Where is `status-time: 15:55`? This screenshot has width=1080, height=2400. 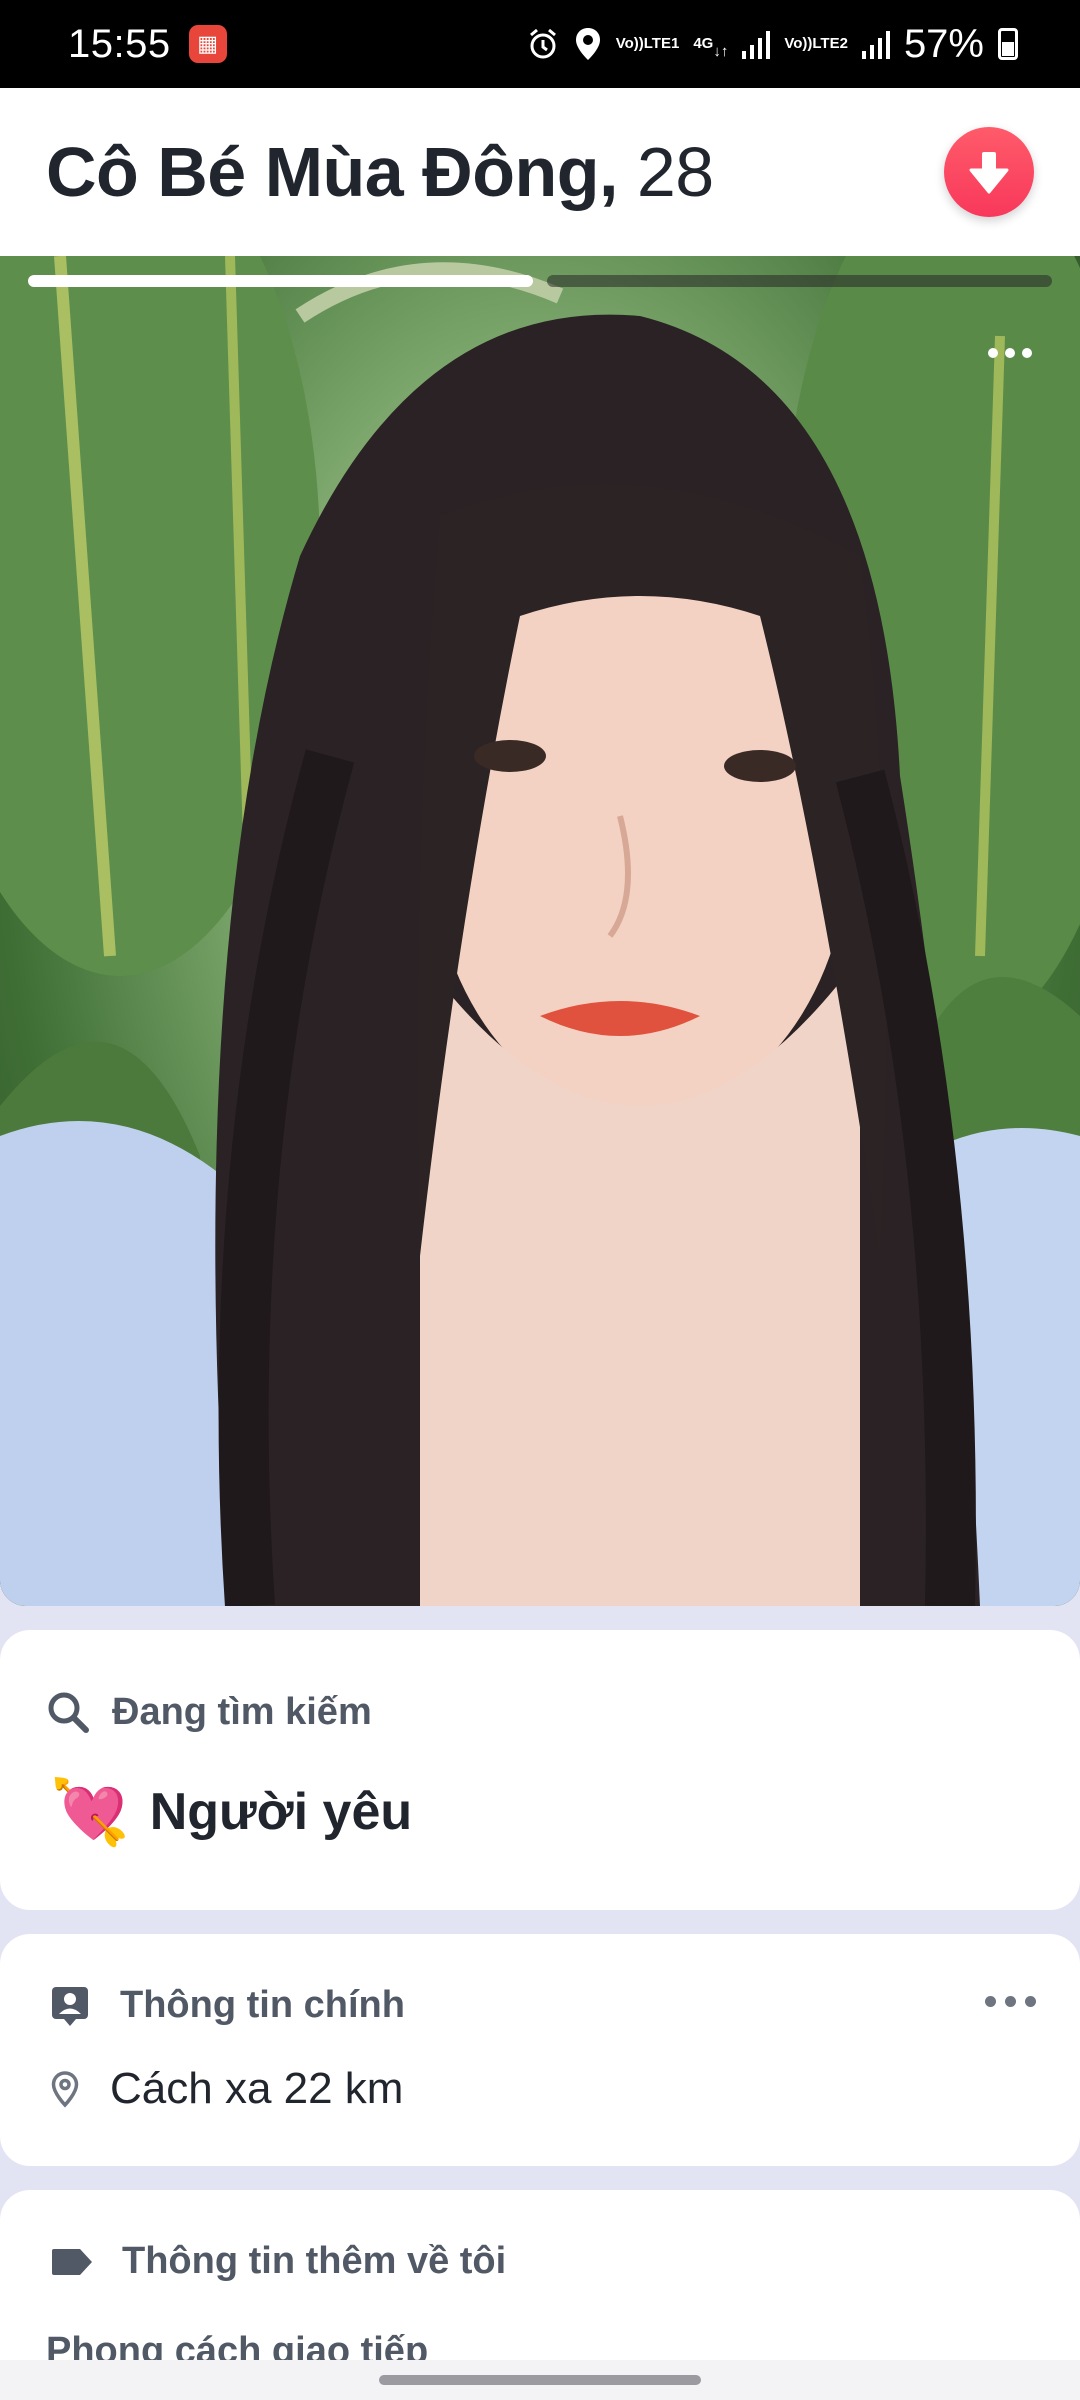 status-time: 15:55 is located at coordinates (119, 43).